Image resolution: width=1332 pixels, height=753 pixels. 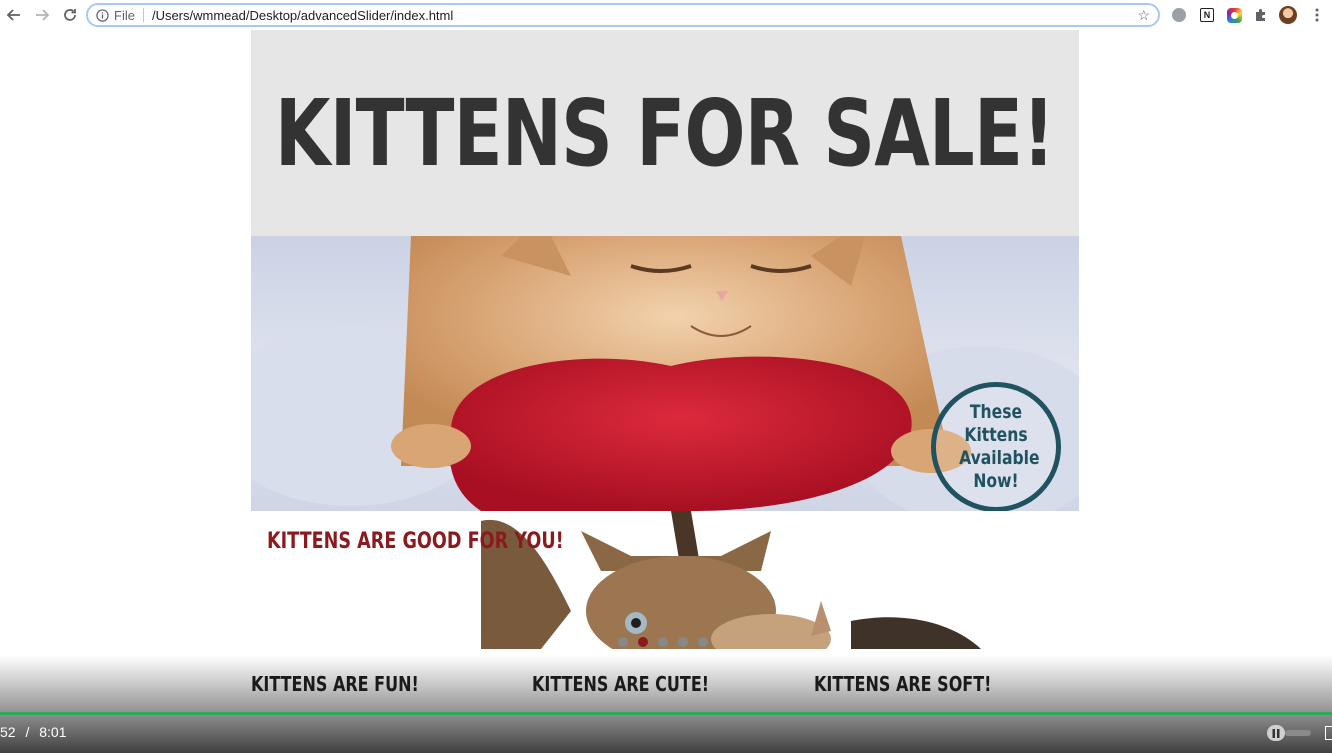 I want to click on extension-circle-icon, so click(x=1179, y=15).